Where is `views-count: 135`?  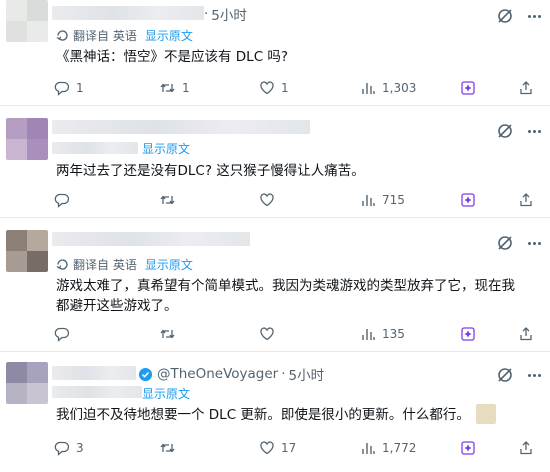 views-count: 135 is located at coordinates (393, 334).